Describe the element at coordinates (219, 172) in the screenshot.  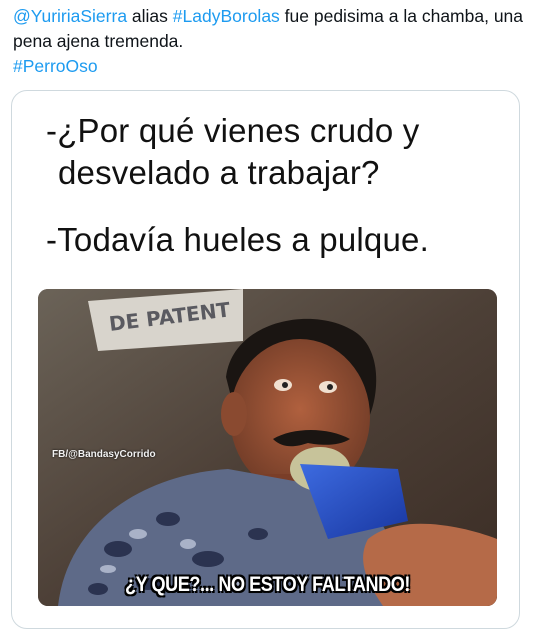
I see `meme-question-line-2: desvelado a trabajar?` at that location.